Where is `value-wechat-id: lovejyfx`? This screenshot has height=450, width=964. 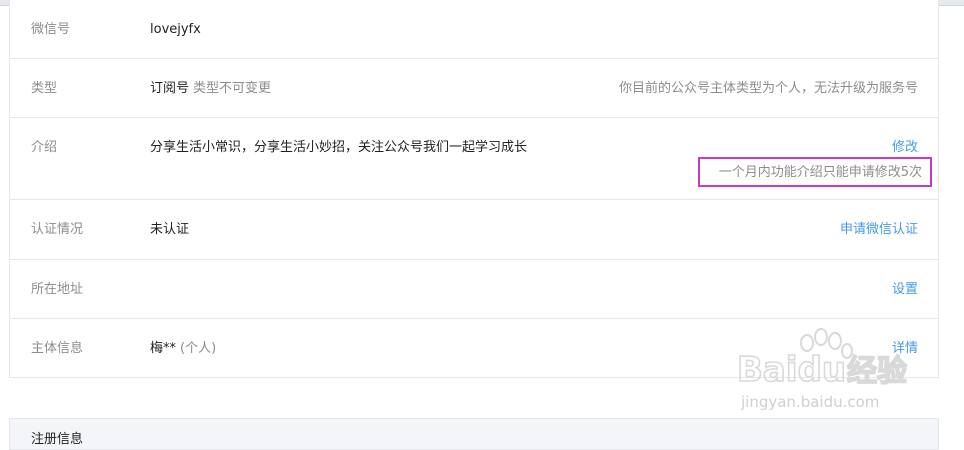
value-wechat-id: lovejyfx is located at coordinates (175, 29).